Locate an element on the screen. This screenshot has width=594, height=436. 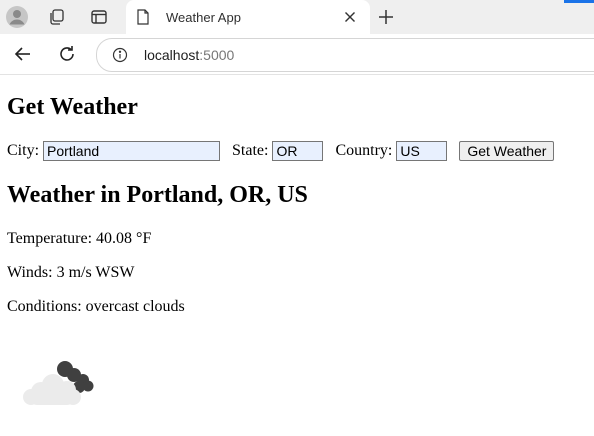
url-text: localhost:5000 is located at coordinates (189, 55).